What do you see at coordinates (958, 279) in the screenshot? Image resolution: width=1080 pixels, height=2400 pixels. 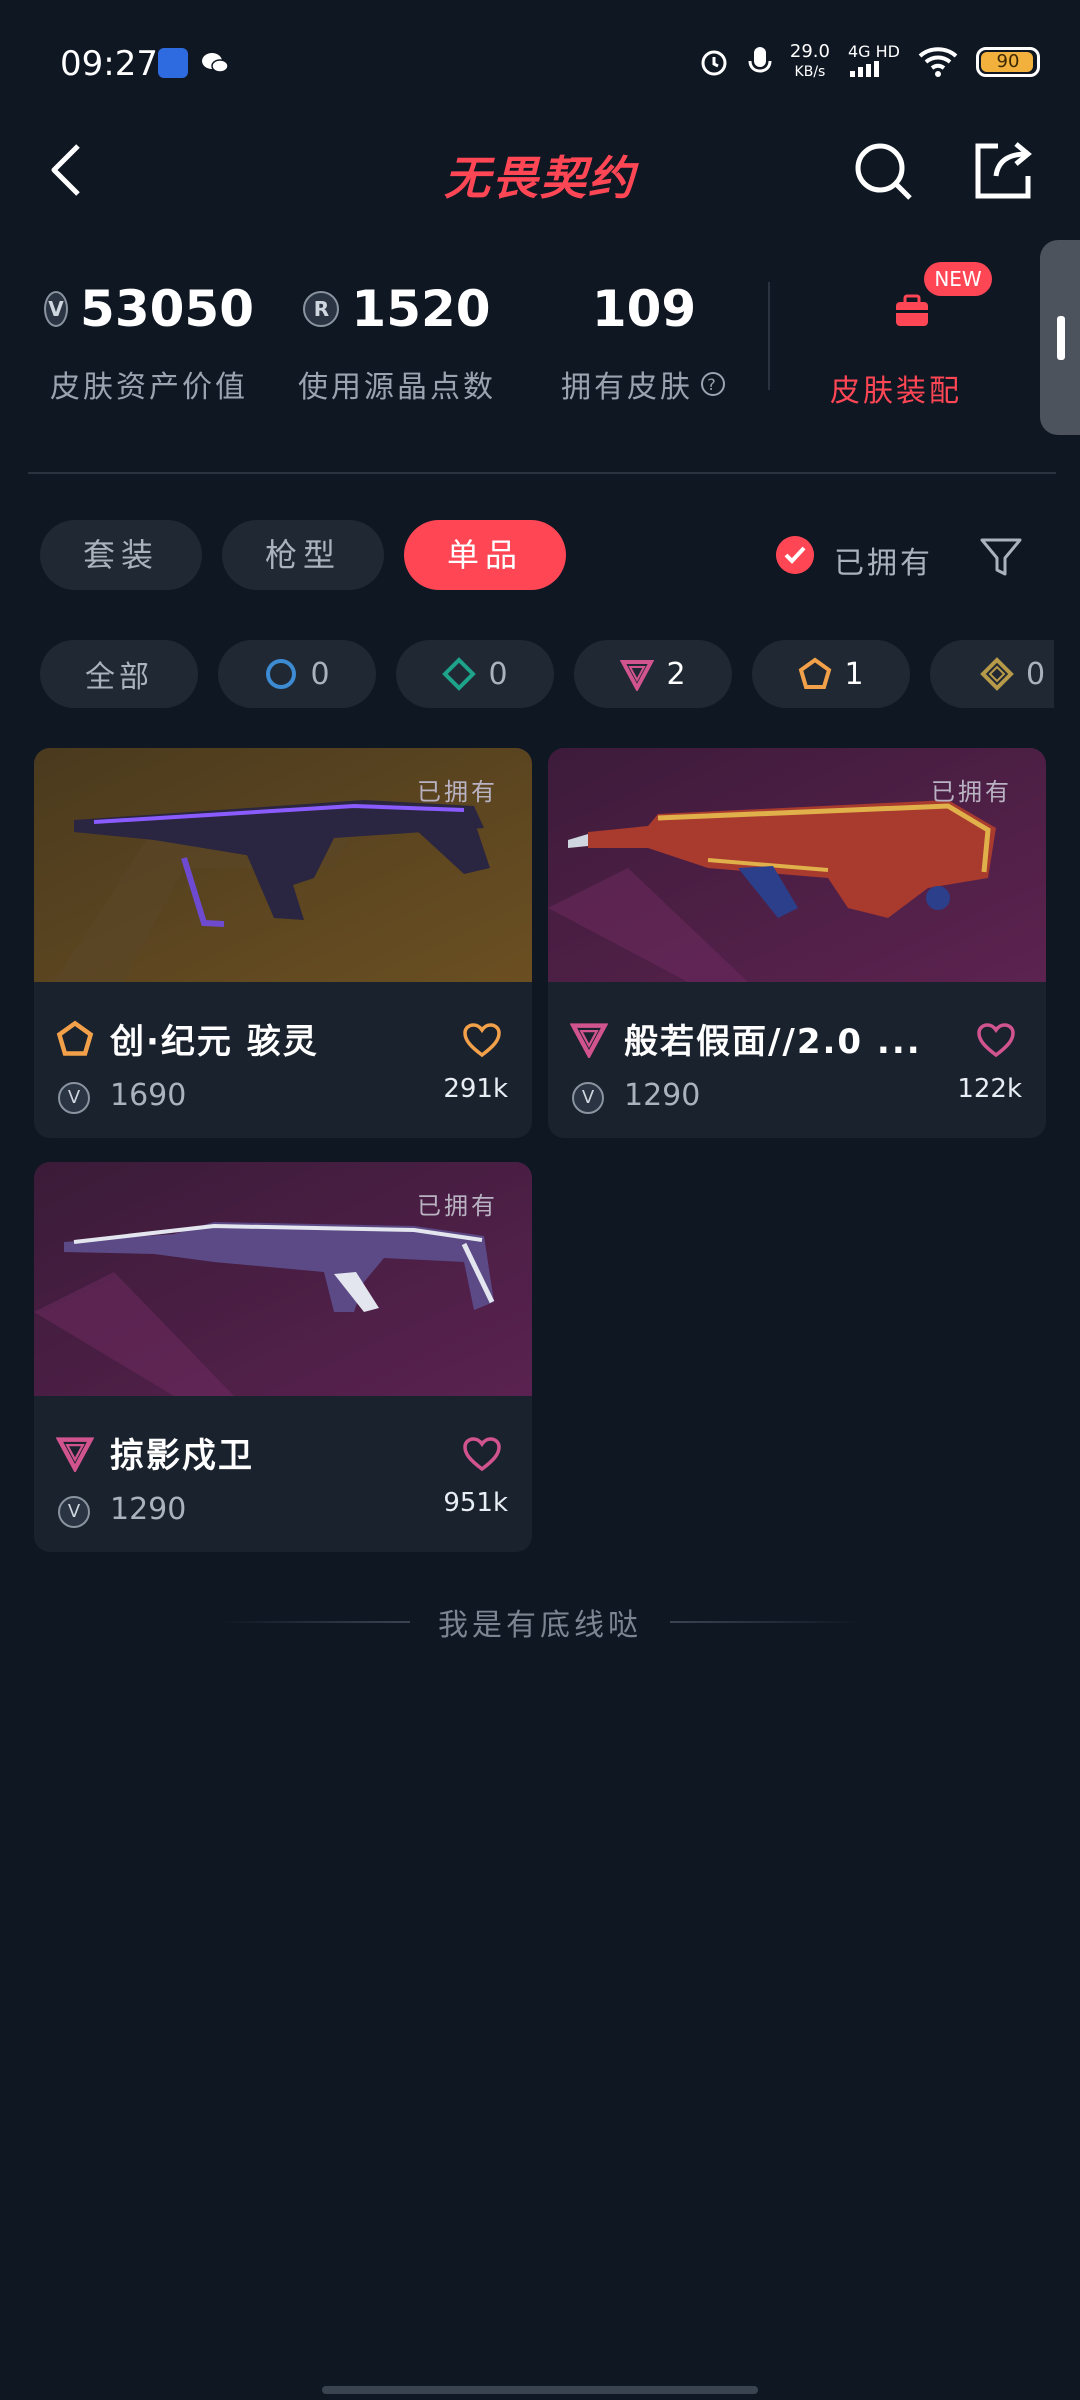 I see `new-badge: NEW` at bounding box center [958, 279].